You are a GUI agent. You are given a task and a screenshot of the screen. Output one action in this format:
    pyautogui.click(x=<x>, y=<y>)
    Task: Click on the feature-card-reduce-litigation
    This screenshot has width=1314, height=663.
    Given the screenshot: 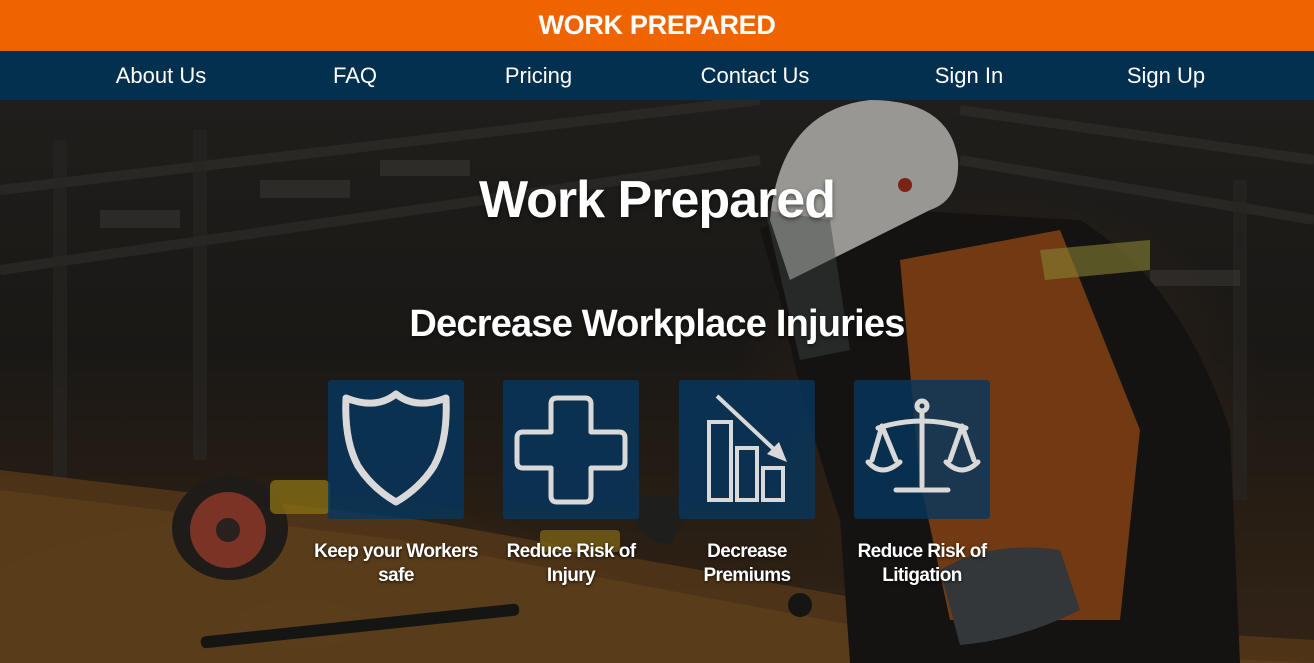 What is the action you would take?
    pyautogui.click(x=922, y=449)
    